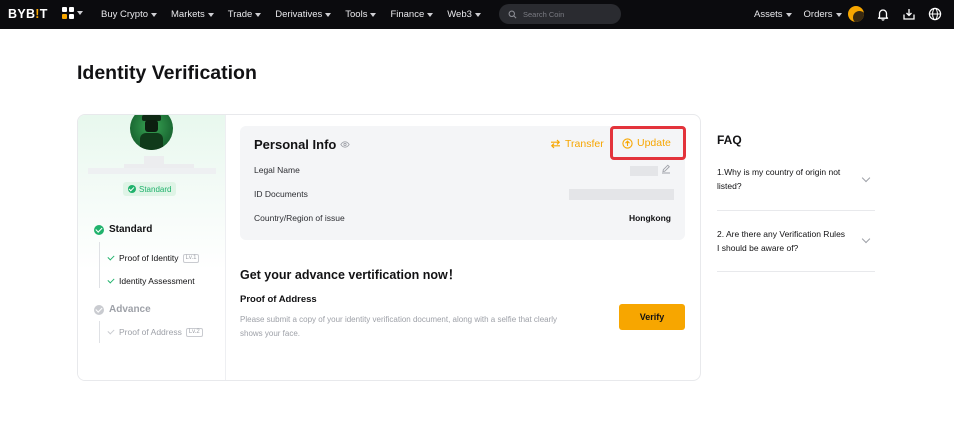  What do you see at coordinates (883, 14) in the screenshot?
I see `bell-icon` at bounding box center [883, 14].